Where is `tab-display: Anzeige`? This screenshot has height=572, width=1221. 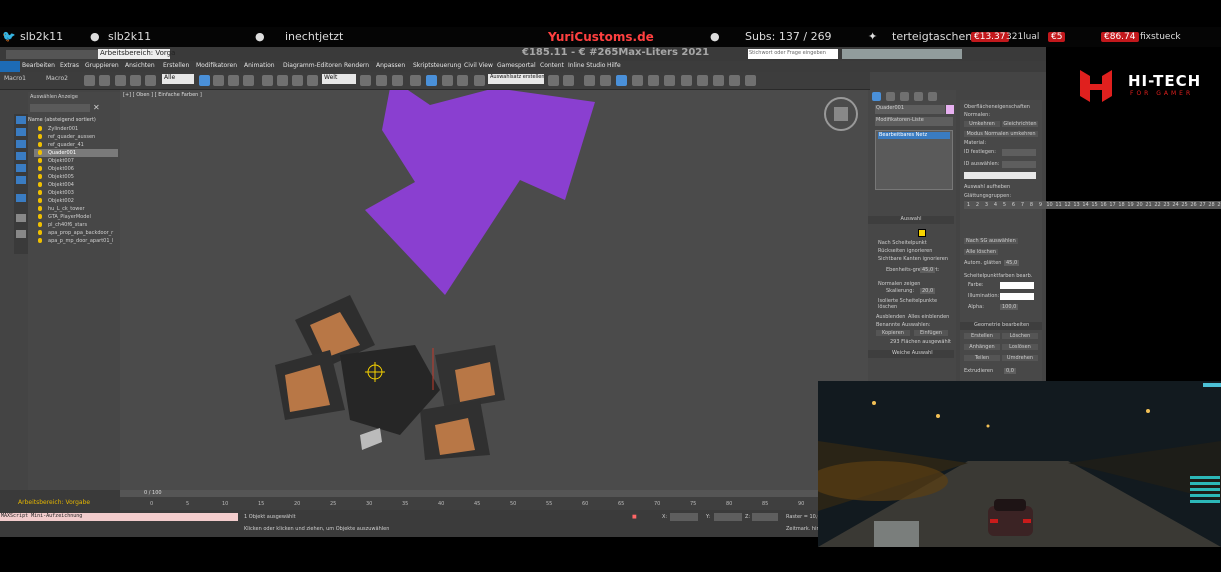
tab-display: Anzeige is located at coordinates (68, 97).